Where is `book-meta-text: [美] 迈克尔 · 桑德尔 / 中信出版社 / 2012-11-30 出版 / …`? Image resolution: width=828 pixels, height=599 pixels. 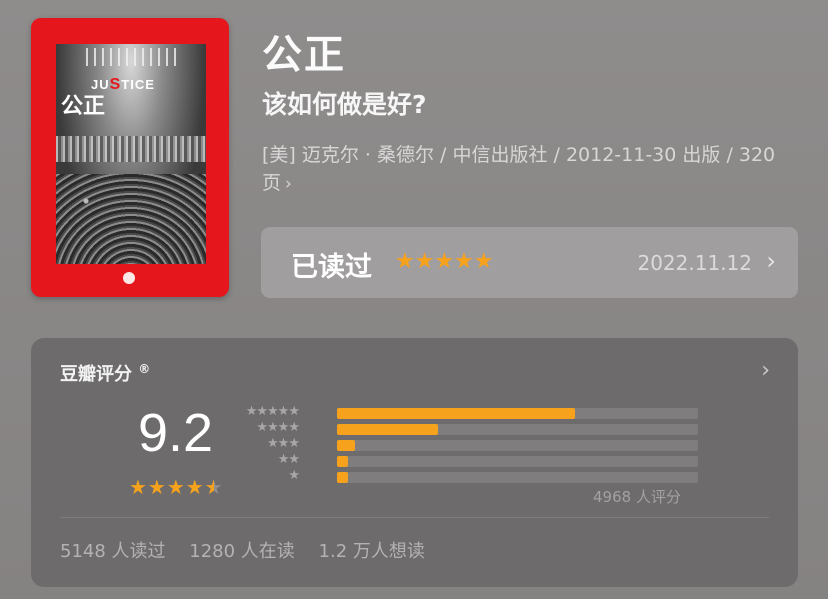
book-meta-text: [美] 迈克尔 · 桑德尔 / 中信出版社 / 2012-11-30 出版 / … is located at coordinates (519, 169).